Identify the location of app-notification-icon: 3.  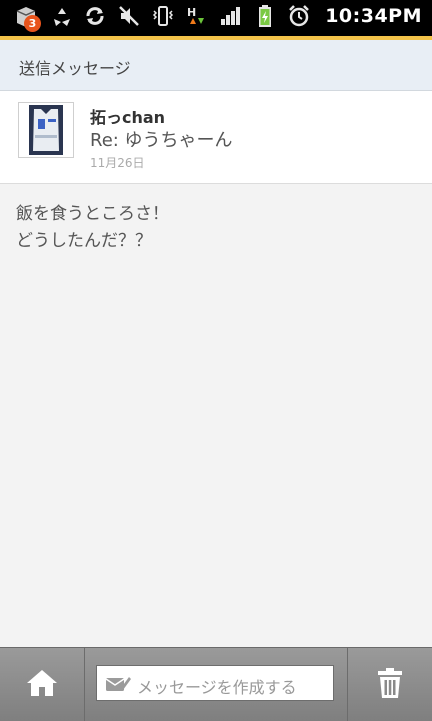
(27, 18).